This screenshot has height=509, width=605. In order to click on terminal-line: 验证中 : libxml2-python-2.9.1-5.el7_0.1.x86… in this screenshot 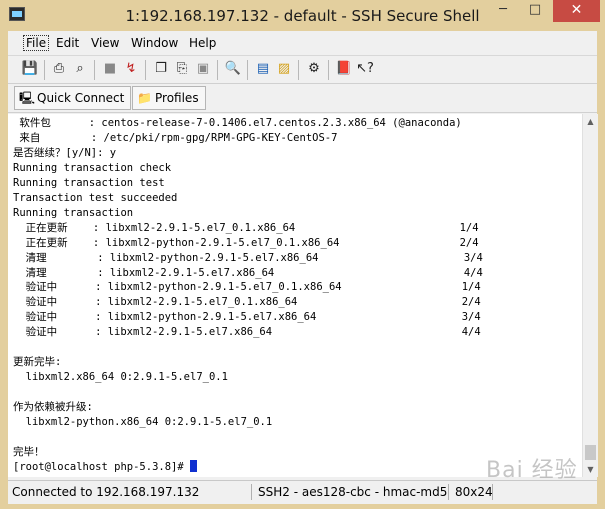, I will do `click(247, 287)`.